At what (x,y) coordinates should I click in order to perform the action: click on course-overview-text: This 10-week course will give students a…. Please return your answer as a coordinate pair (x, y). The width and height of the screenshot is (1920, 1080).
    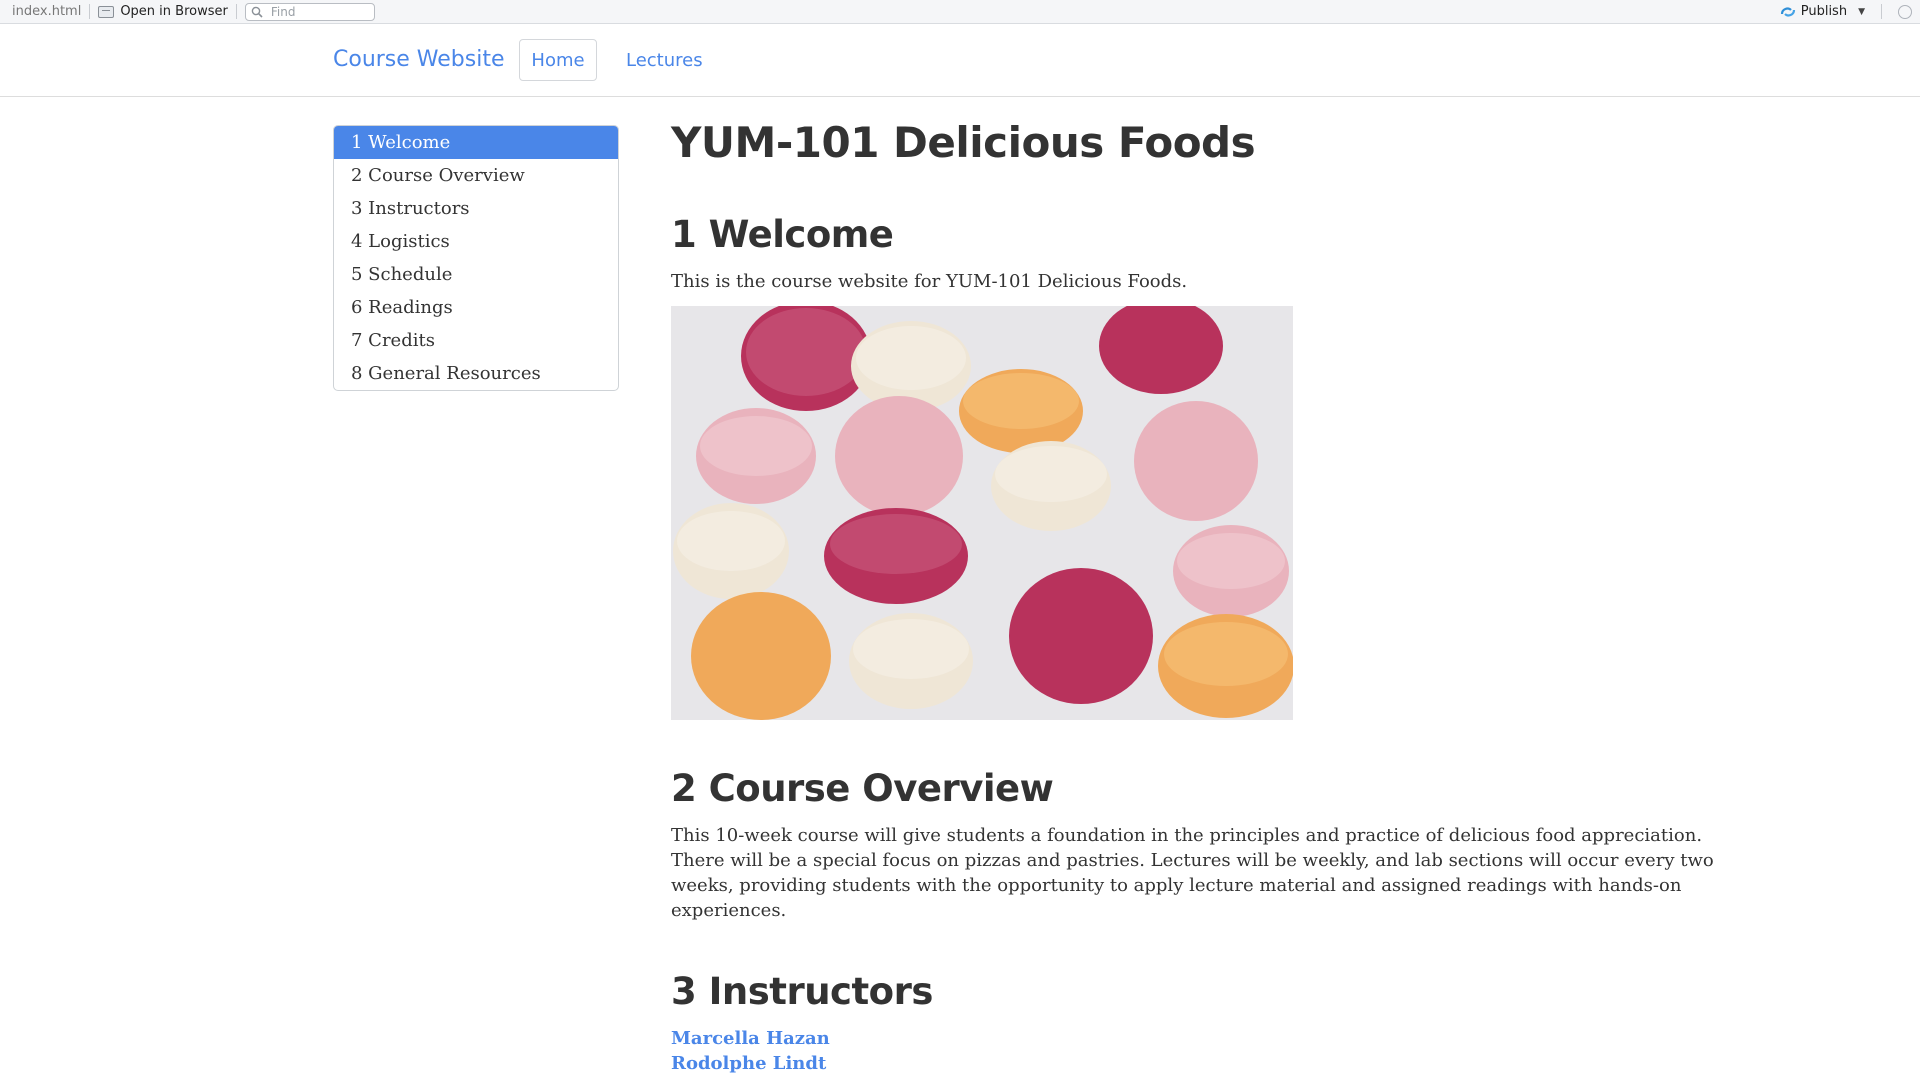
    Looking at the image, I should click on (1192, 873).